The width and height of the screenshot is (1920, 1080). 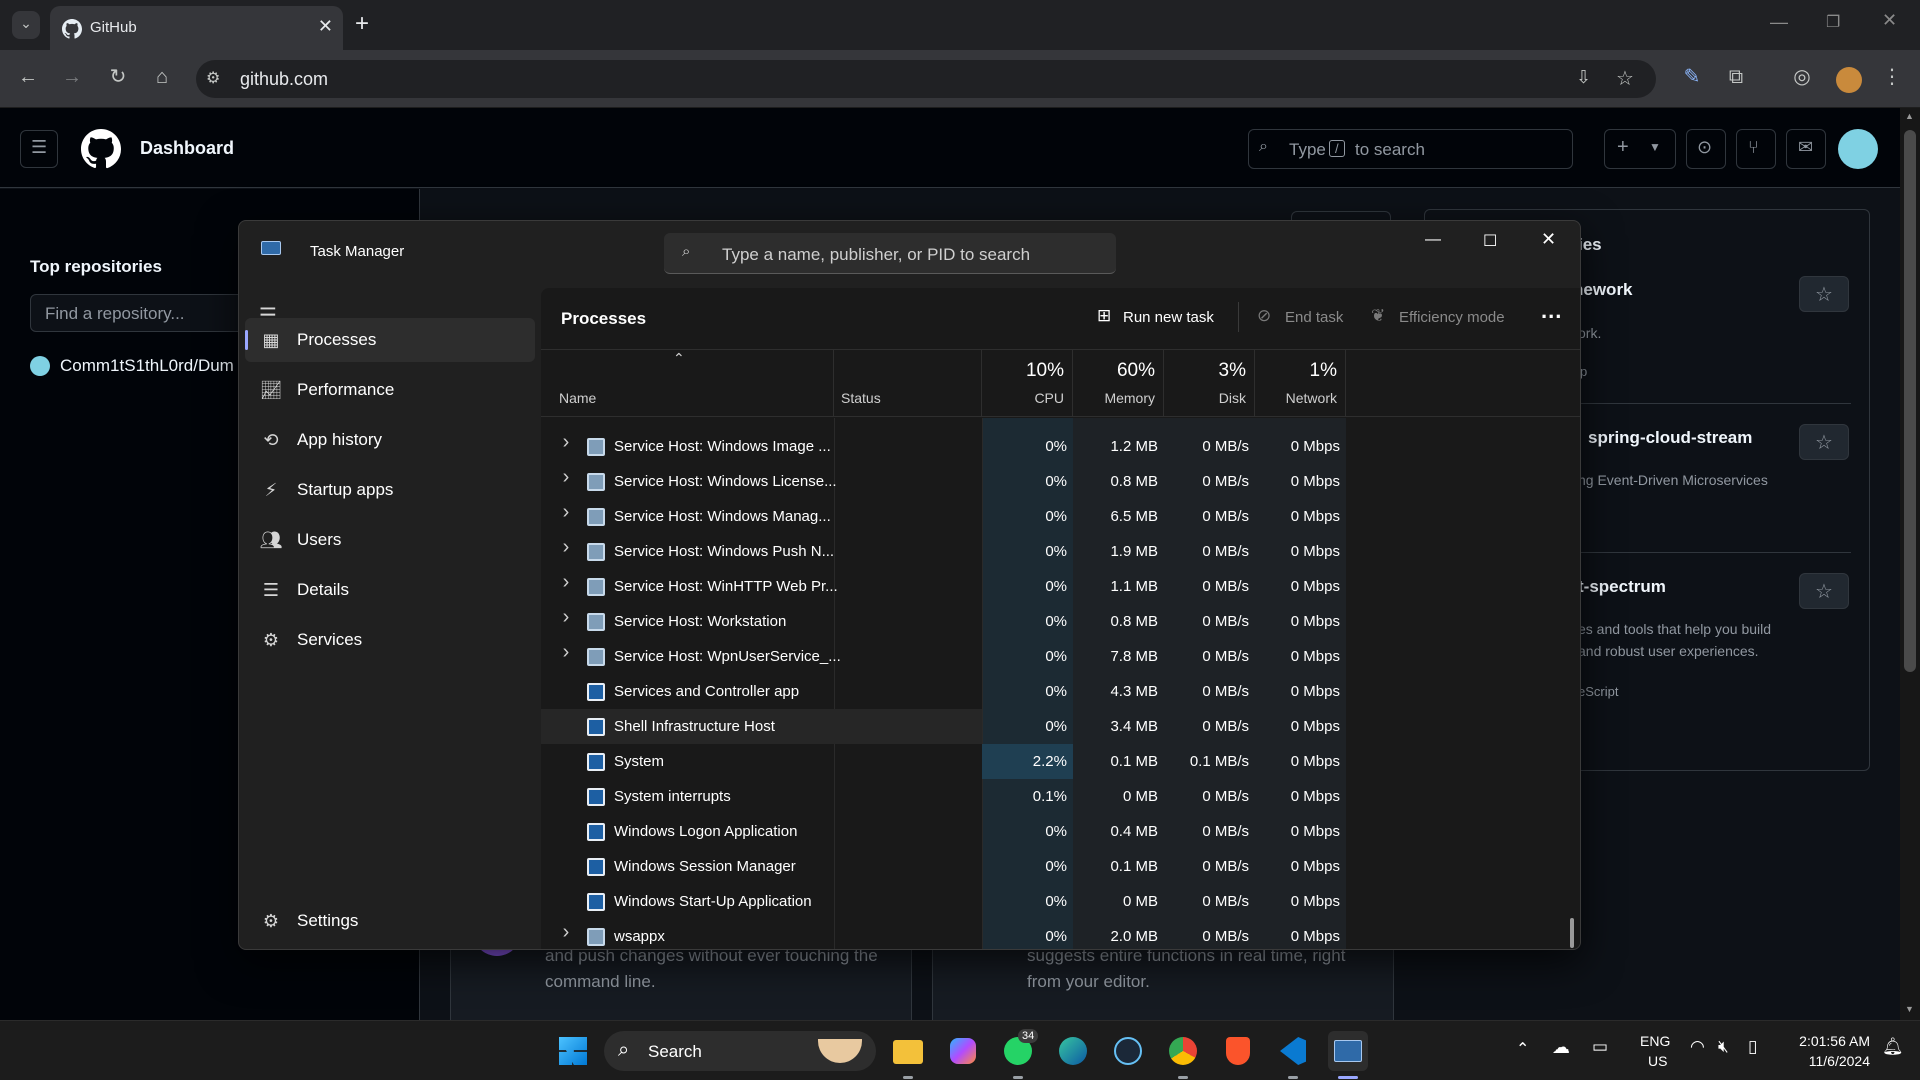 What do you see at coordinates (1824, 442) in the screenshot?
I see `star-button-2: ☆` at bounding box center [1824, 442].